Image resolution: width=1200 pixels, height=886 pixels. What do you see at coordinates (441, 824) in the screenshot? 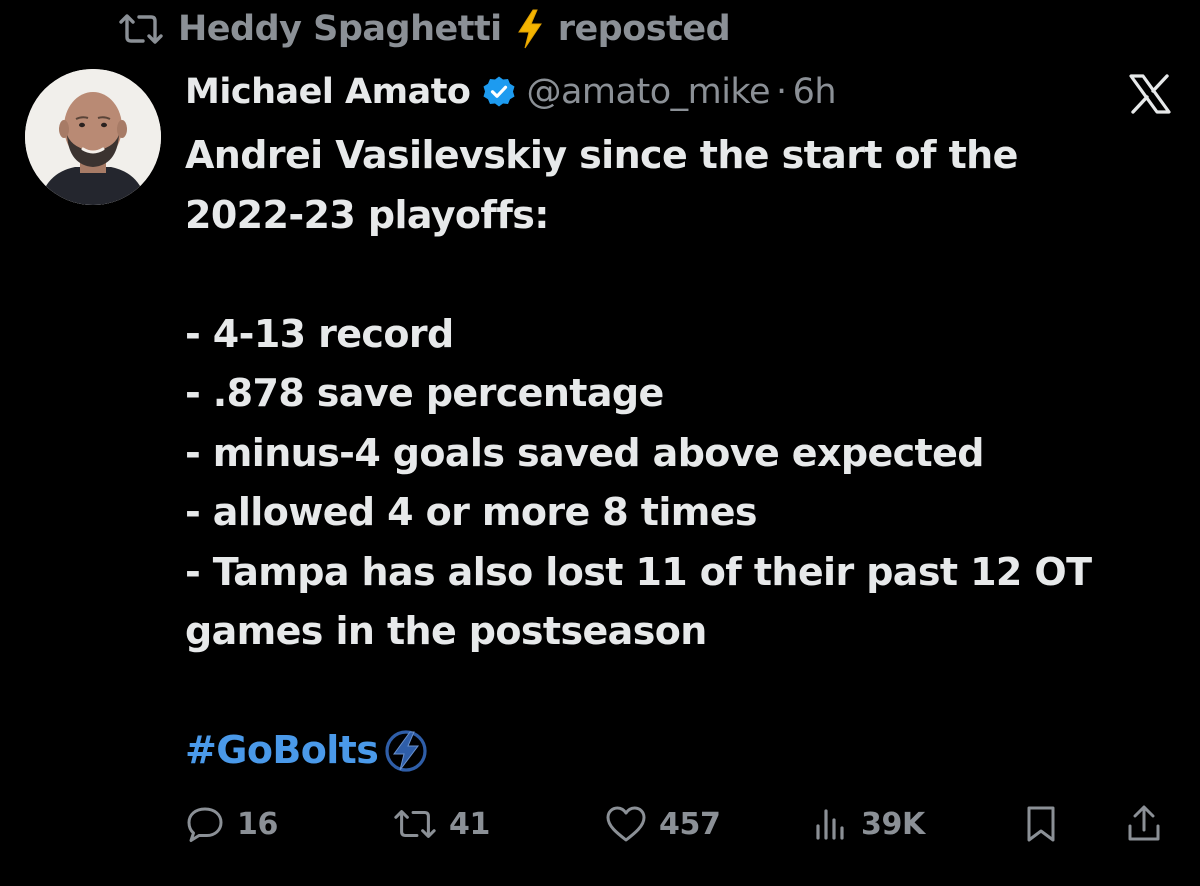
I see `repost-button: 41` at bounding box center [441, 824].